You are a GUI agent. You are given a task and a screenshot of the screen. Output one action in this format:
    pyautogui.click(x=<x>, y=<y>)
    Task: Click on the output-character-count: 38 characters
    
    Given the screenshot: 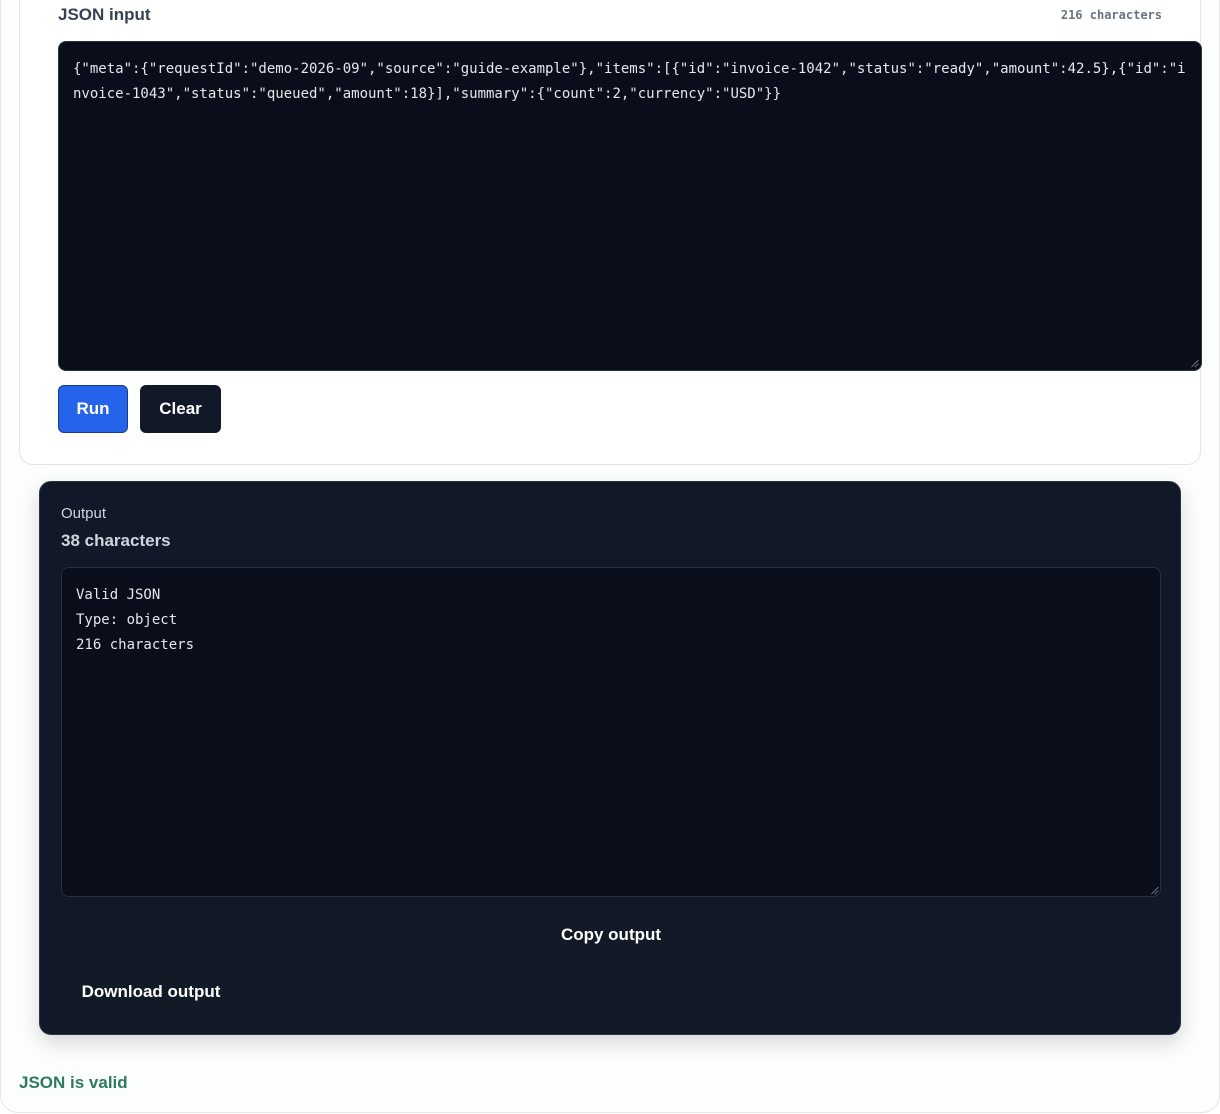 What is the action you would take?
    pyautogui.click(x=116, y=540)
    